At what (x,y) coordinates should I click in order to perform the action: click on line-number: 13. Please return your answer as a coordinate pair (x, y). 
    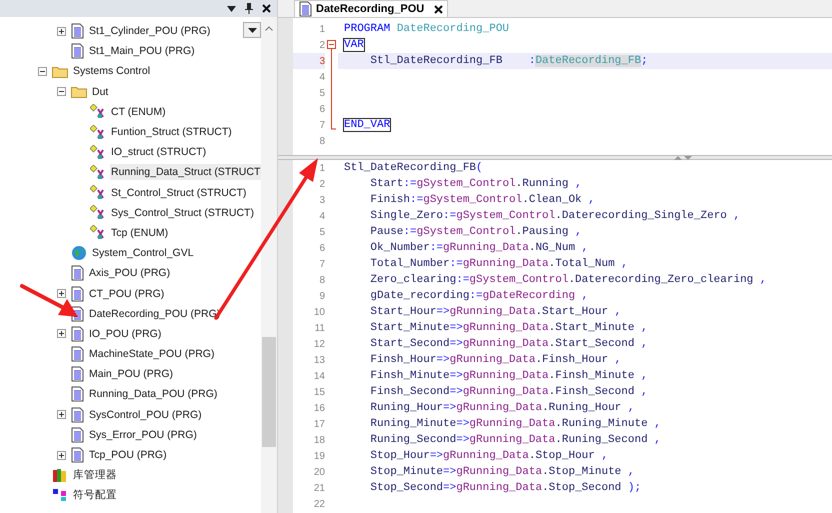
    Looking at the image, I should click on (318, 361).